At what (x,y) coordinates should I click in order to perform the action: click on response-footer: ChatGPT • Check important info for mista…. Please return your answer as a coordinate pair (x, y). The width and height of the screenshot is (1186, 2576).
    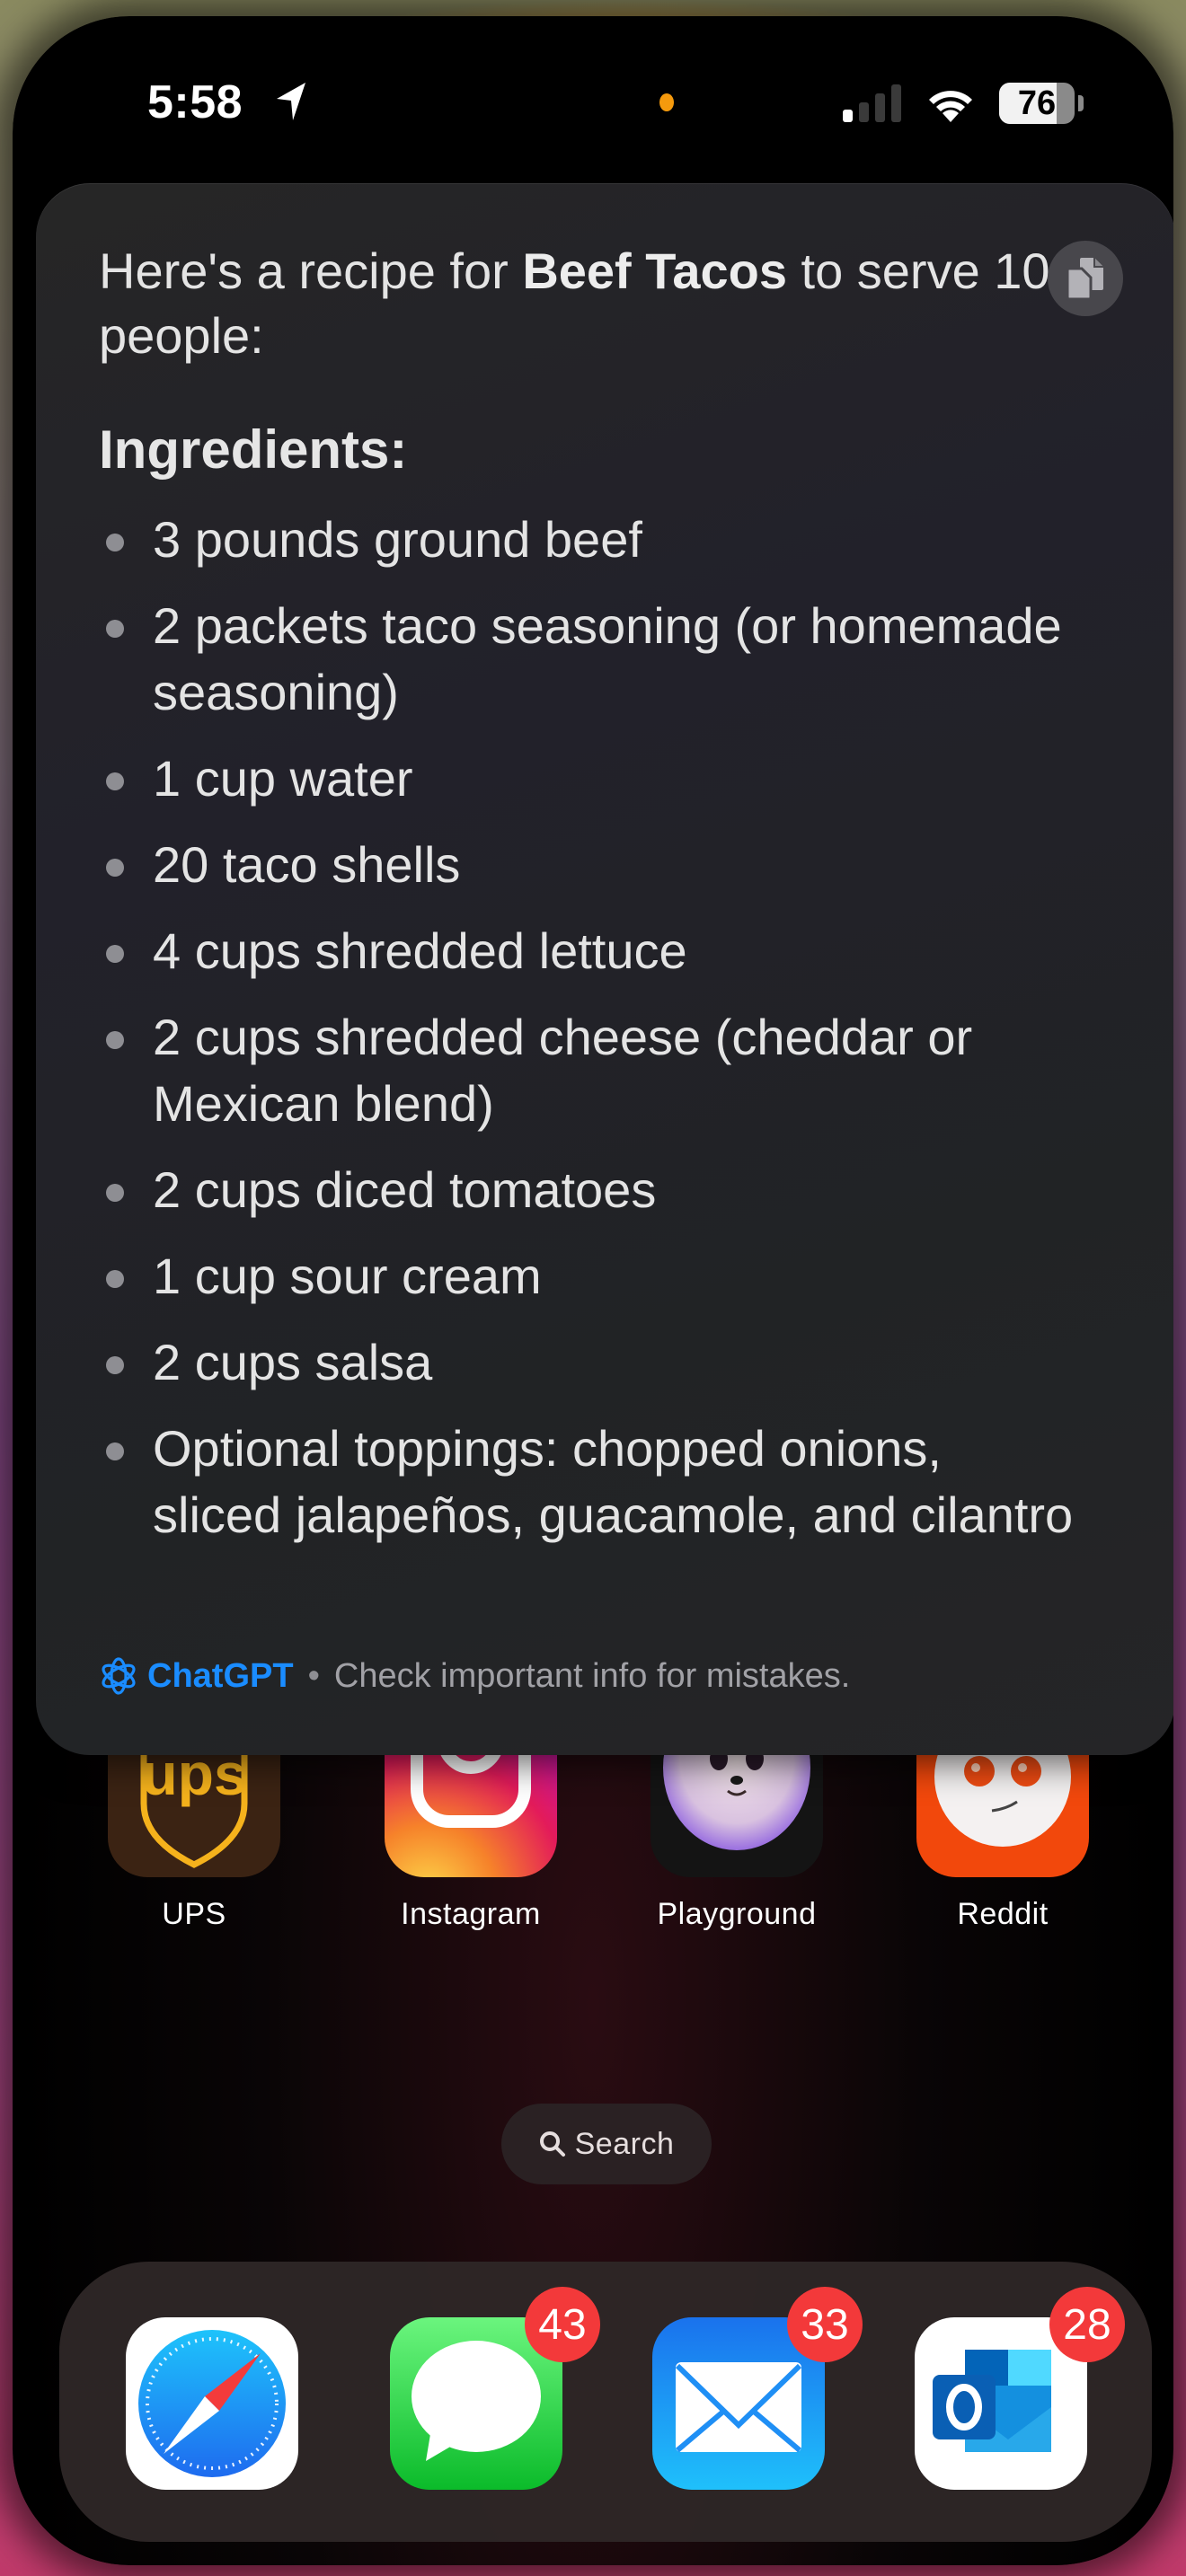
    Looking at the image, I should click on (474, 1676).